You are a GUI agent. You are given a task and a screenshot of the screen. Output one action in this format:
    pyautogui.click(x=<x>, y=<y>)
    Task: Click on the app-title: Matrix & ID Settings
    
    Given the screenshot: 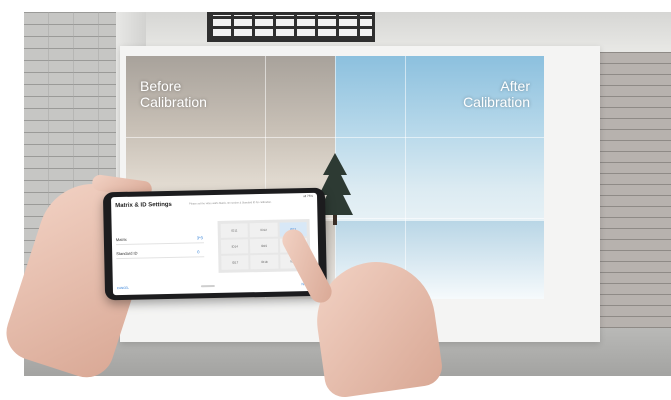 What is the action you would take?
    pyautogui.click(x=143, y=205)
    